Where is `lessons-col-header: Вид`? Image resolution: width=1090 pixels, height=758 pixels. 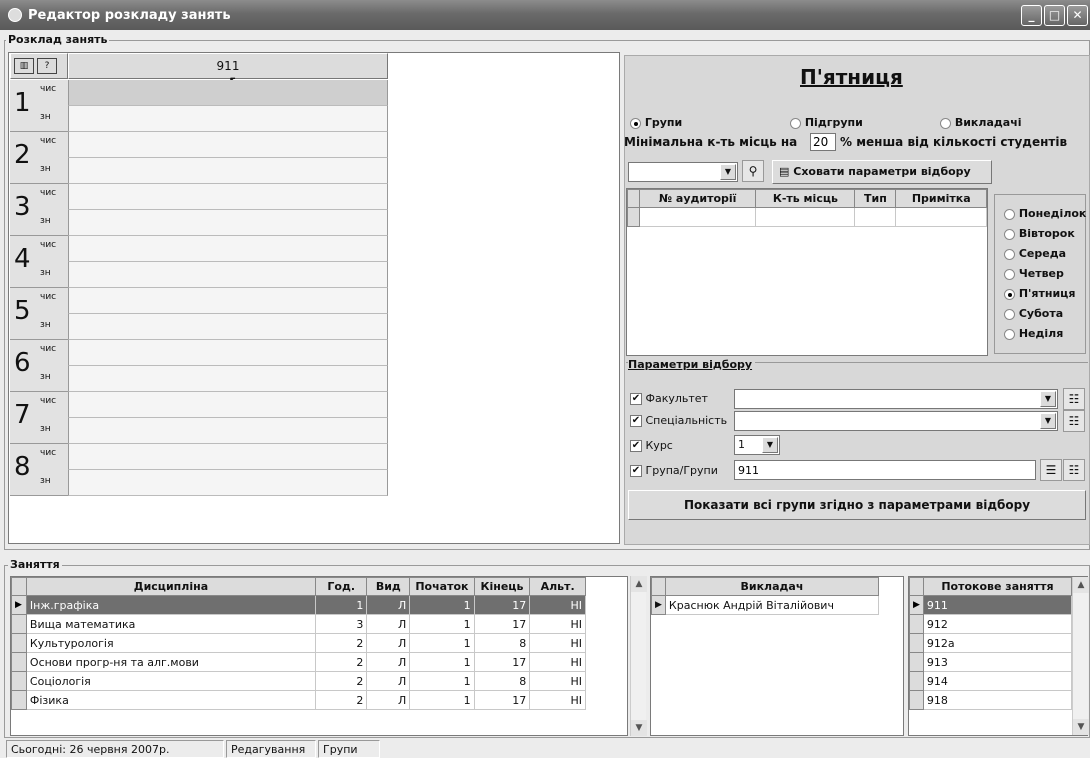
lessons-col-header: Вид is located at coordinates (388, 586).